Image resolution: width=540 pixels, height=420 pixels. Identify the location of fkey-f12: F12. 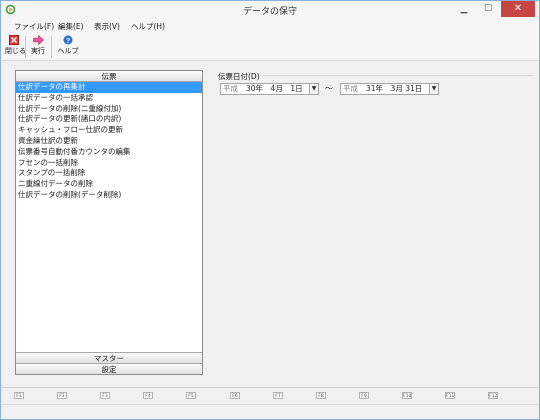
(493, 395).